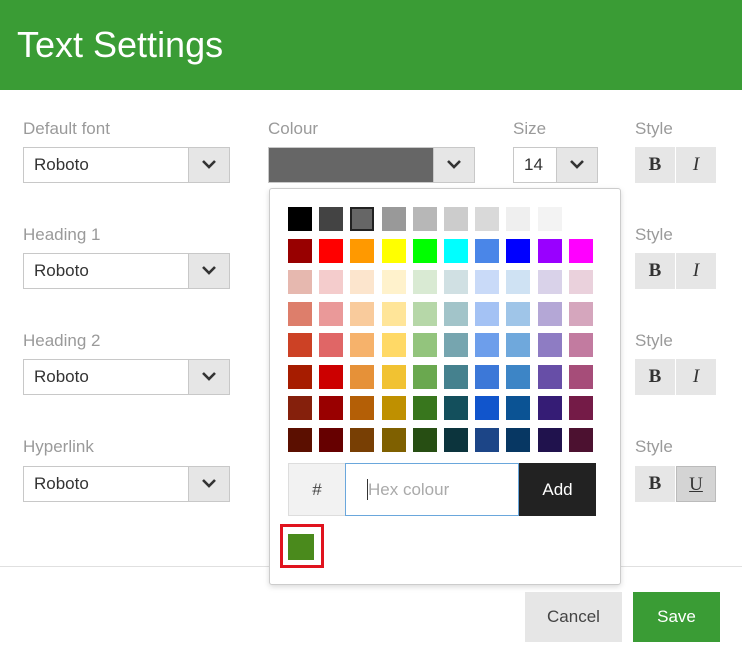 This screenshot has height=662, width=742. Describe the element at coordinates (573, 617) in the screenshot. I see `cancel-button: Cancel` at that location.